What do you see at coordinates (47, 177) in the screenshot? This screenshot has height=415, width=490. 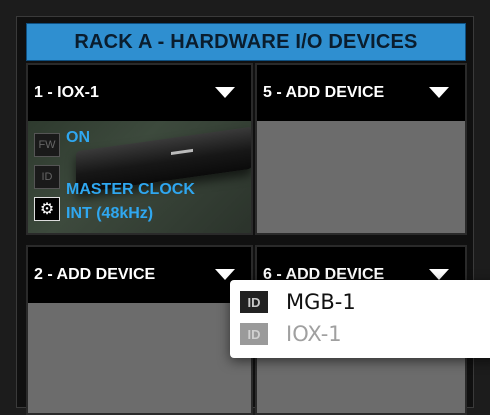 I see `id-button: ID` at bounding box center [47, 177].